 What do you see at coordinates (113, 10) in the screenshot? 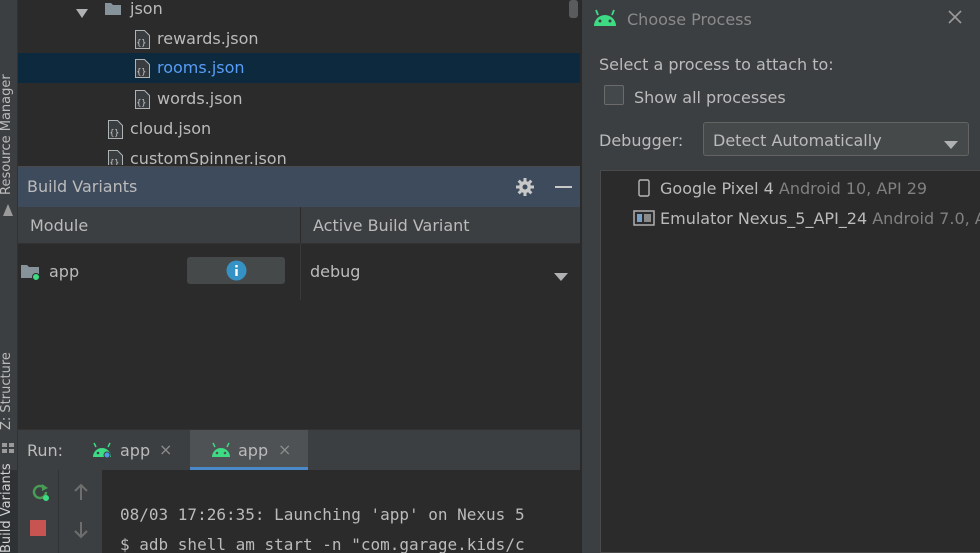
I see `folder-icon` at bounding box center [113, 10].